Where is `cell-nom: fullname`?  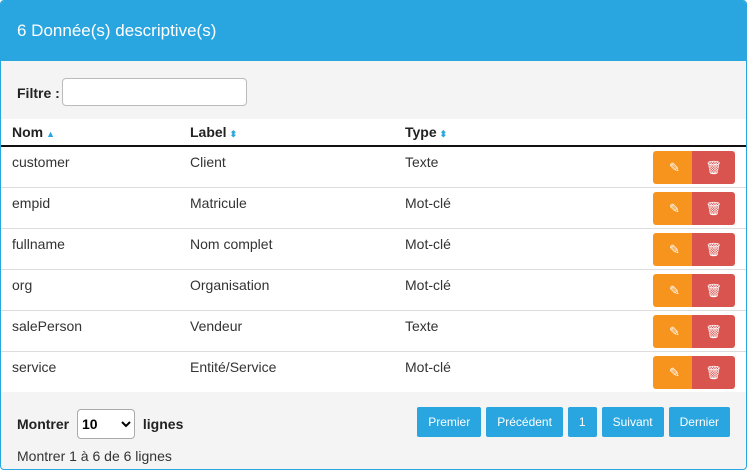
cell-nom: fullname is located at coordinates (90, 249).